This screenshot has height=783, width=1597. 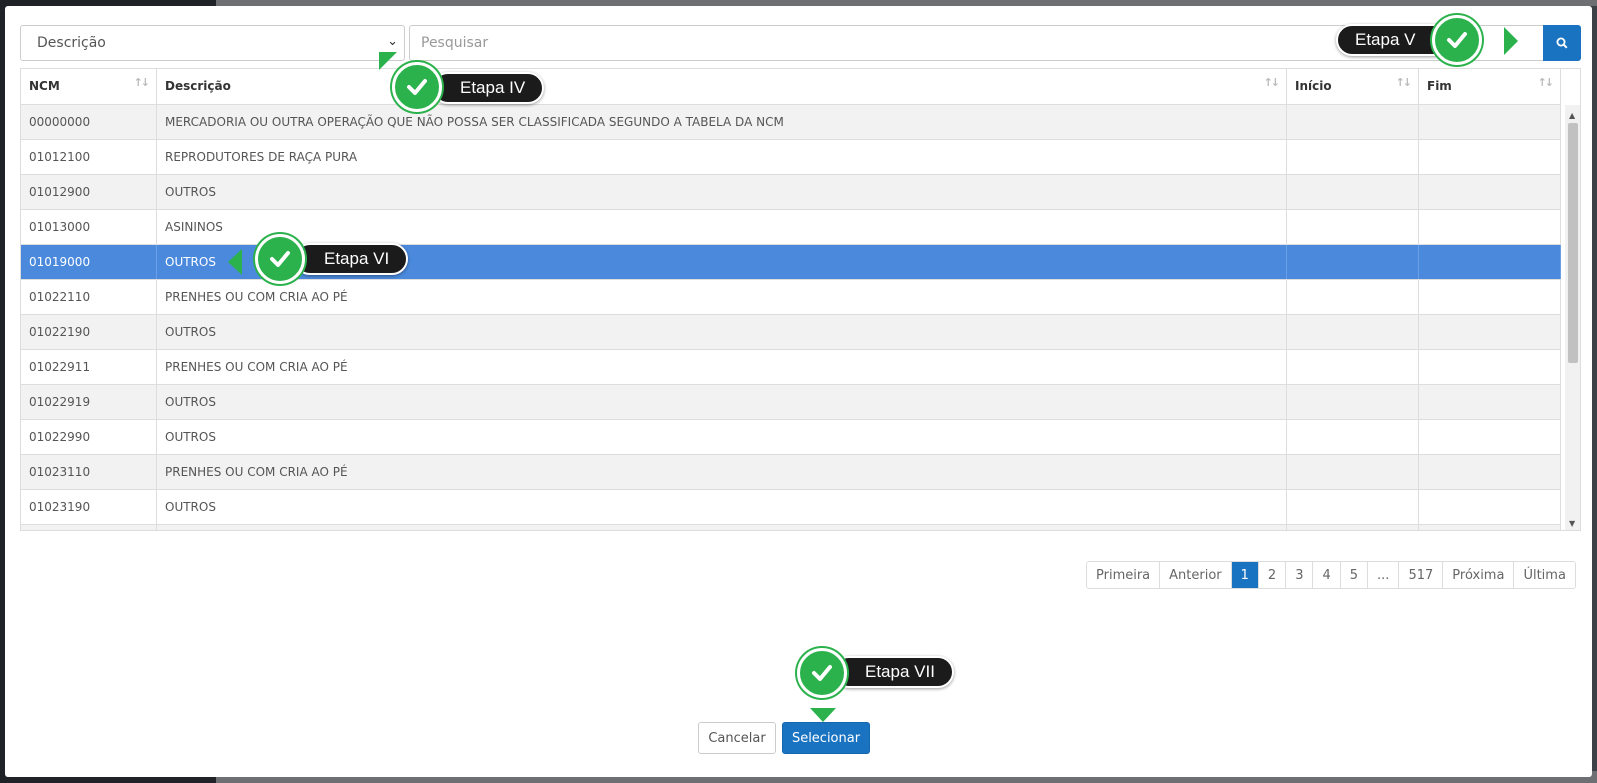 What do you see at coordinates (826, 738) in the screenshot?
I see `select-button: Selecionar` at bounding box center [826, 738].